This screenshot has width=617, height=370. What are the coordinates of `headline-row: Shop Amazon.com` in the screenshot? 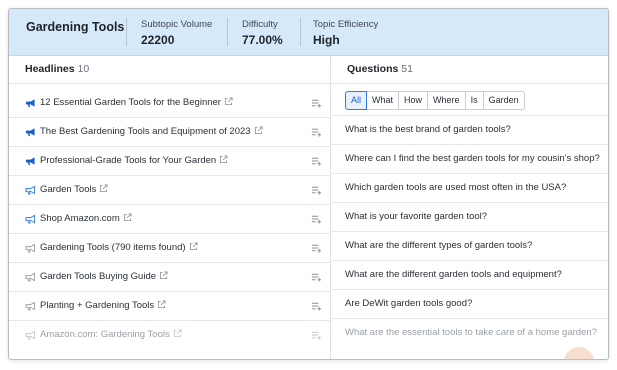 It's located at (169, 219).